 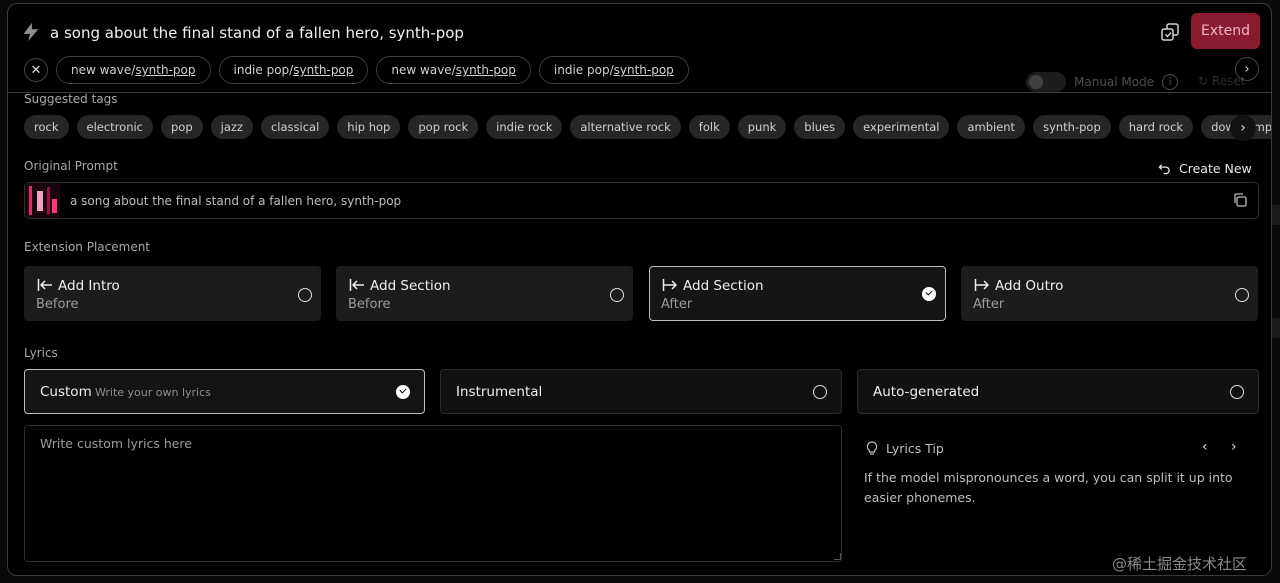 What do you see at coordinates (524, 127) in the screenshot?
I see `tag-chip: indie rock` at bounding box center [524, 127].